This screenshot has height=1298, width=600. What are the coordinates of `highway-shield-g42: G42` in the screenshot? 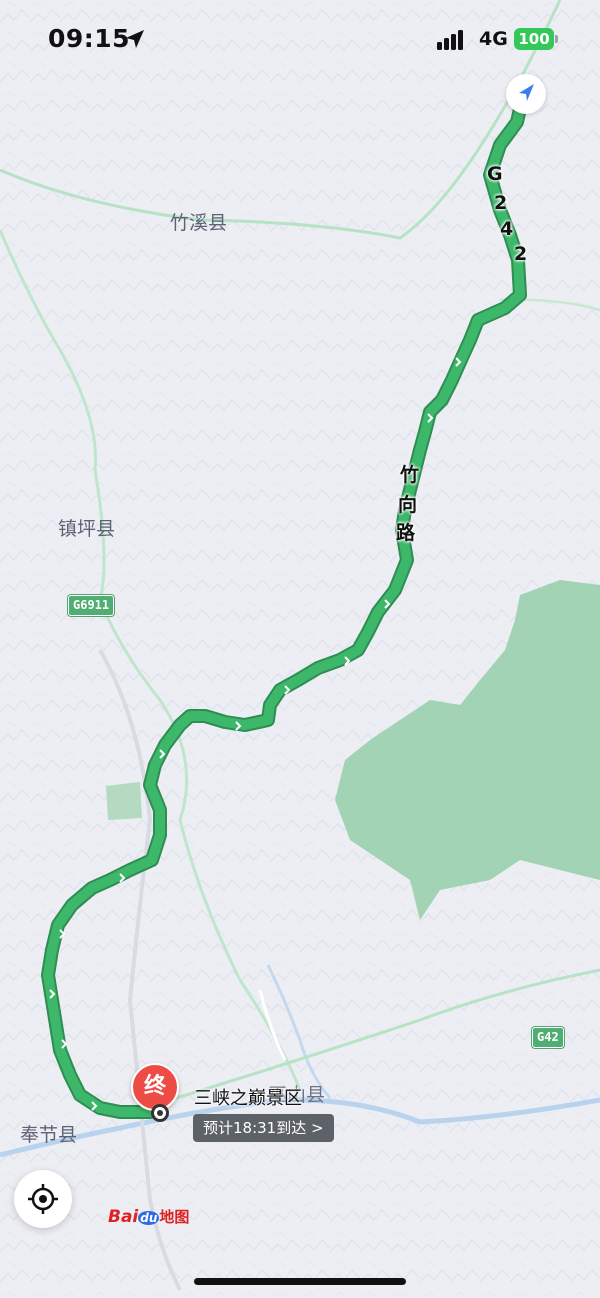 It's located at (548, 1037).